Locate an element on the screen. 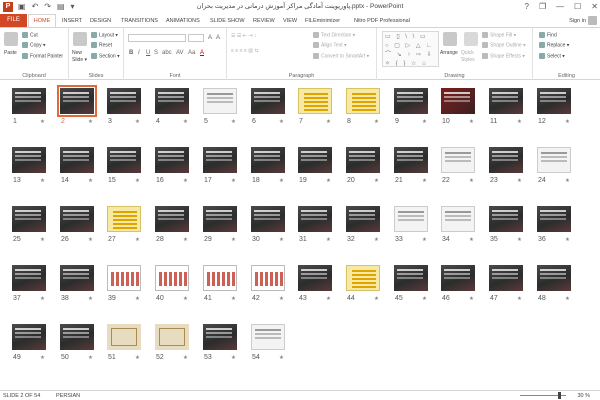 The width and height of the screenshot is (600, 400). paste-button: Paste is located at coordinates (10, 53).